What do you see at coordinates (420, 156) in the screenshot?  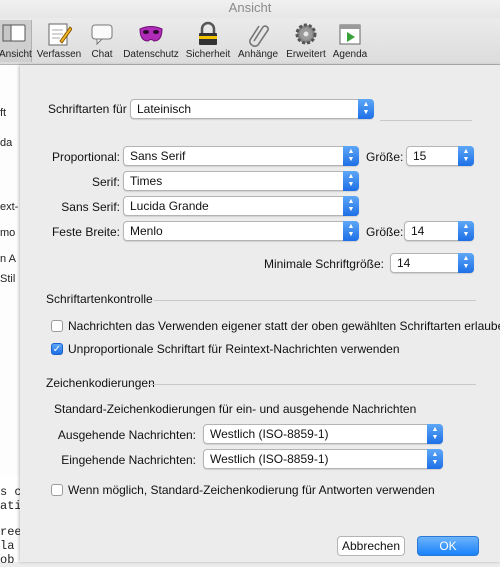 I see `proportional-size-value: 15` at bounding box center [420, 156].